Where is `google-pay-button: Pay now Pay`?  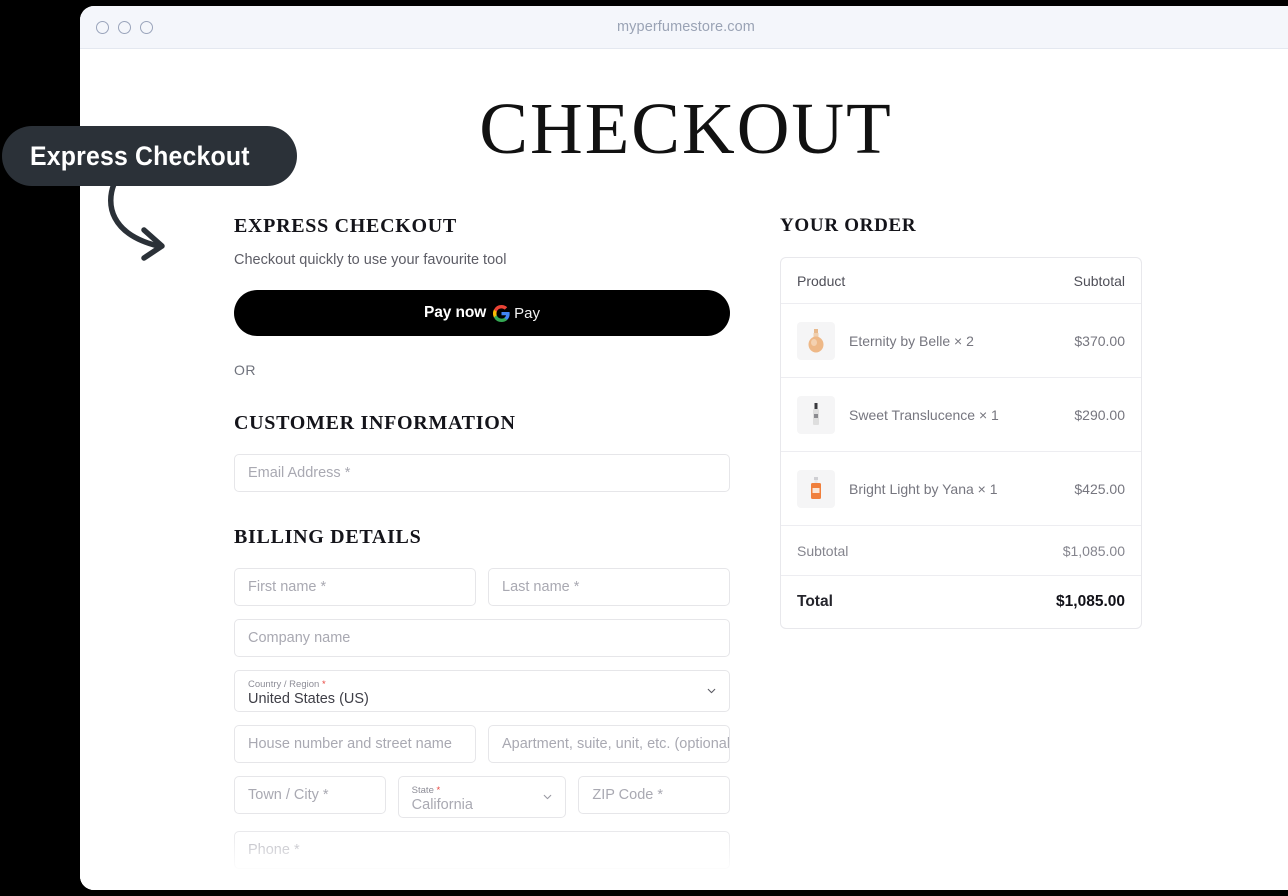 google-pay-button: Pay now Pay is located at coordinates (482, 313).